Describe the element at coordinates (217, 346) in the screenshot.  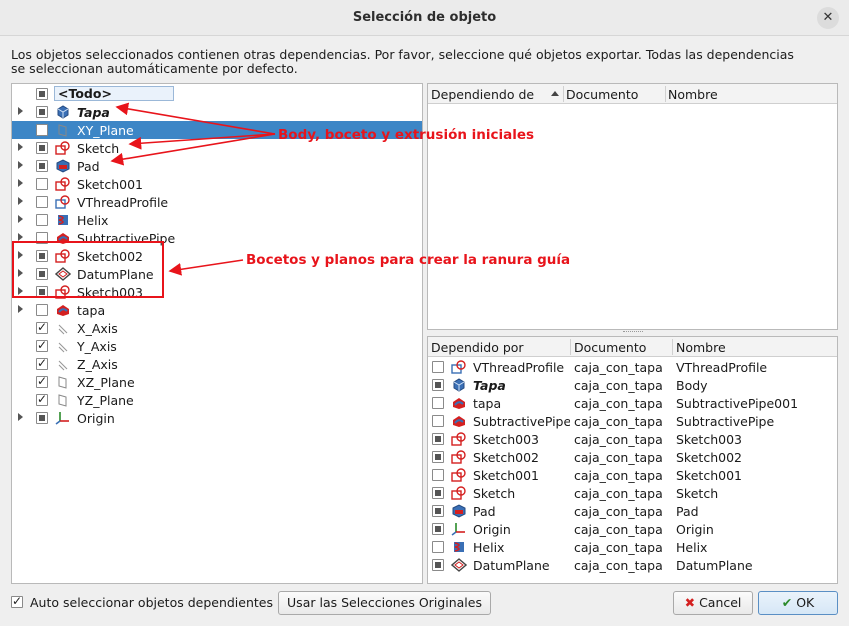
I see `tree-item: Y_Axis` at that location.